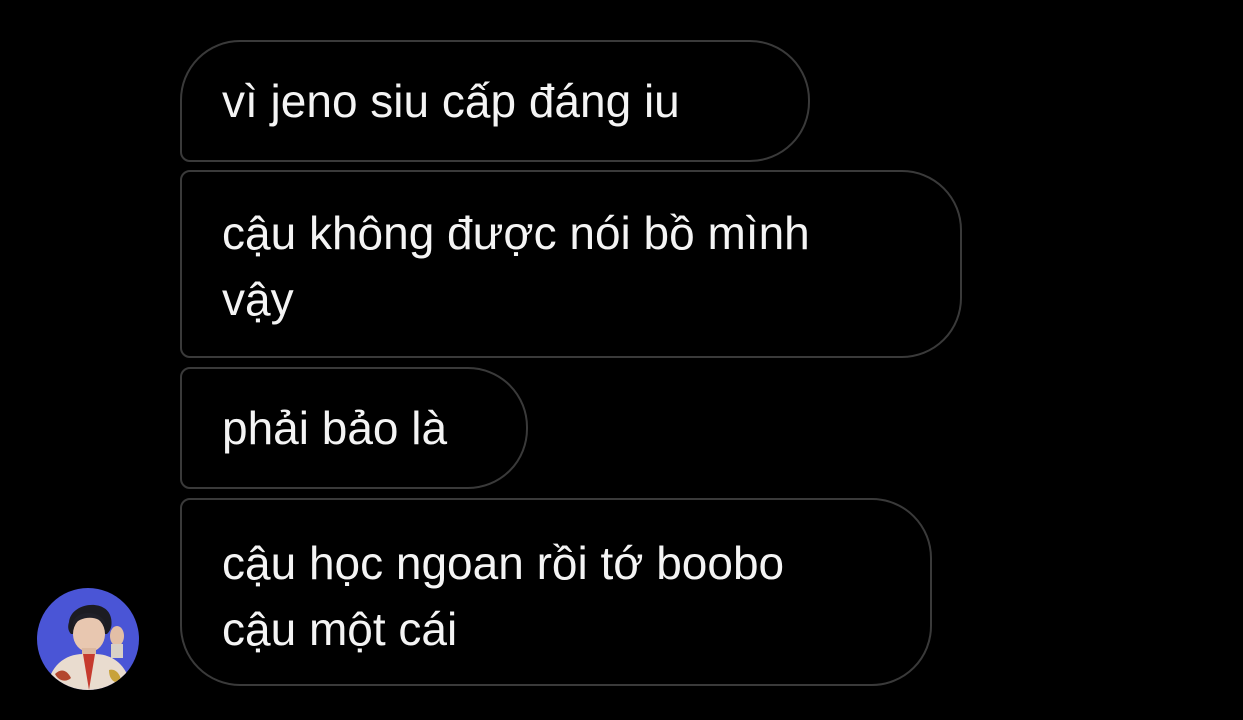  I want to click on message-bubble: phải bảo là, so click(354, 428).